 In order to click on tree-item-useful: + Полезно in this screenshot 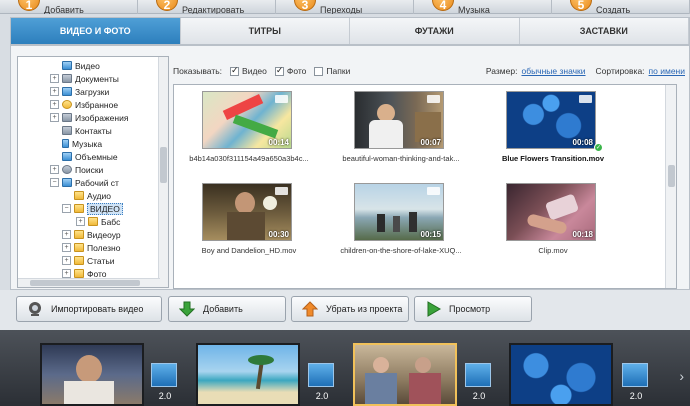, I will do `click(91, 247)`.